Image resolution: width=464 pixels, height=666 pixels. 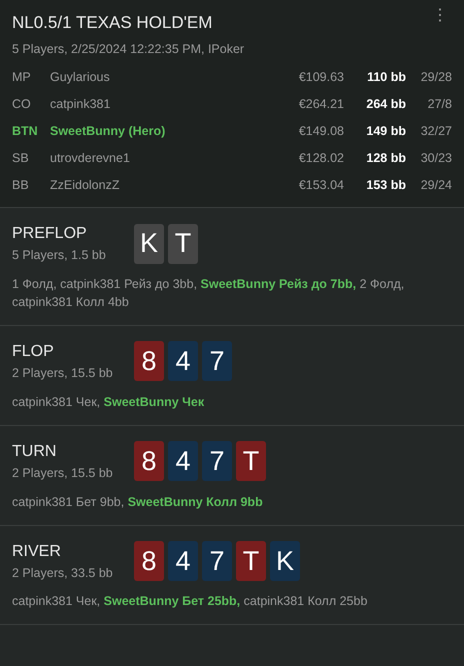 I want to click on player-name: SweetBunny (Hero), so click(x=108, y=131).